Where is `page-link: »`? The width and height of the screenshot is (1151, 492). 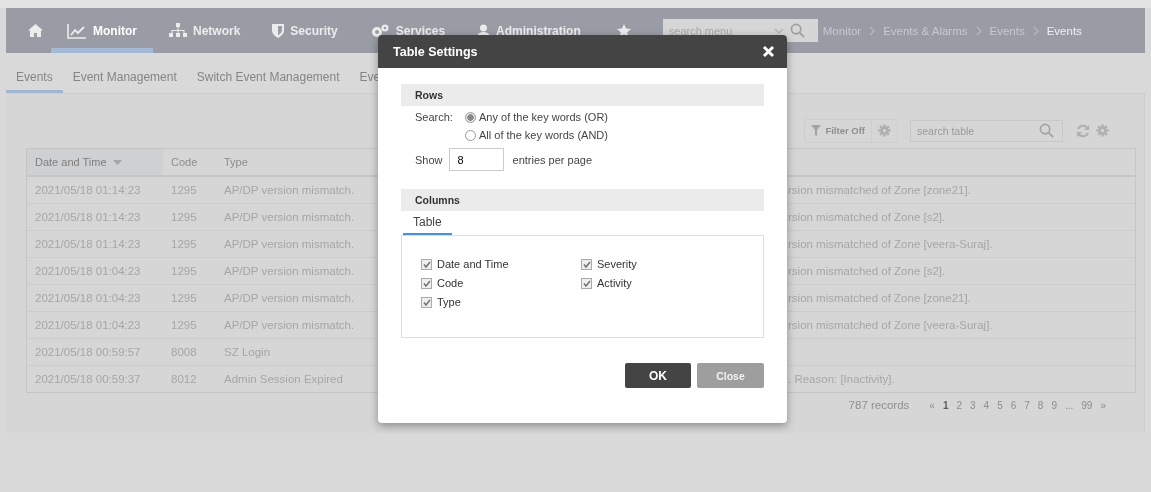 page-link: » is located at coordinates (1103, 405).